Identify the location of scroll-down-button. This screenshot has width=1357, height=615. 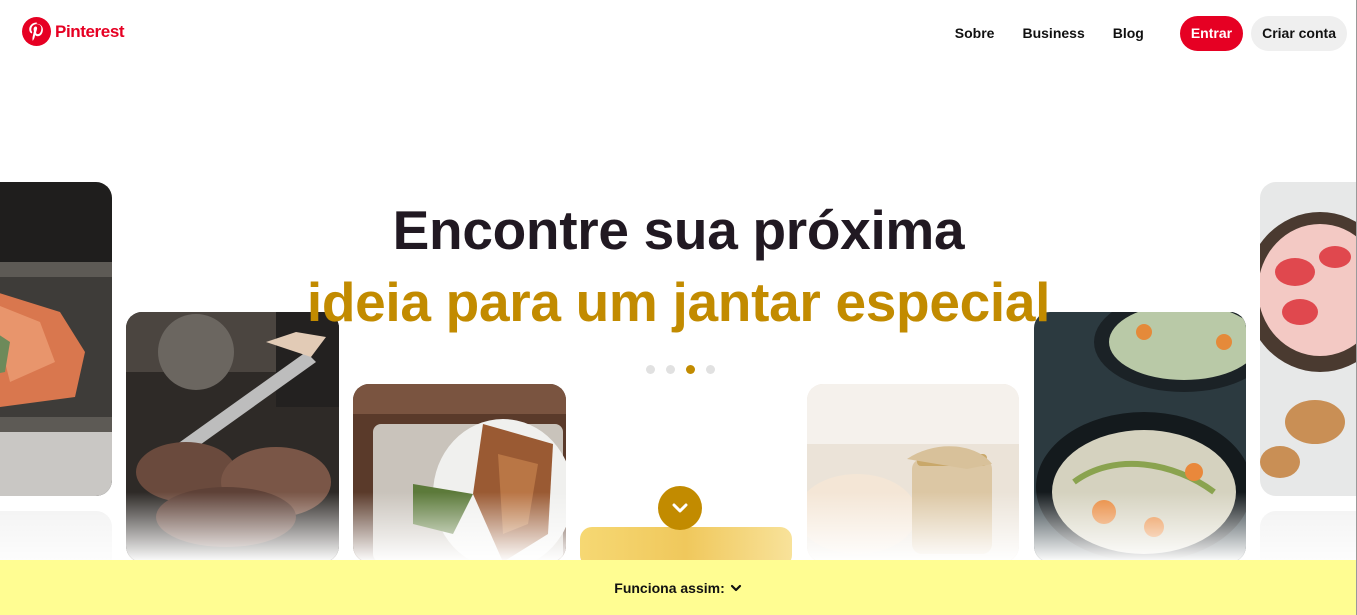
(680, 508).